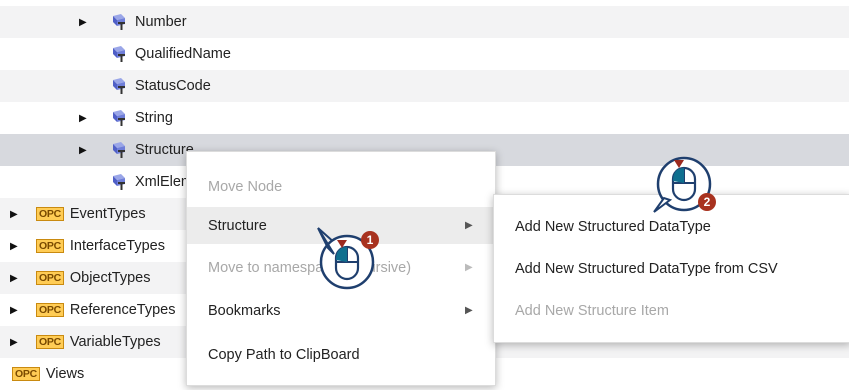 The height and width of the screenshot is (390, 849). I want to click on tree-row-label: StatusCode, so click(173, 86).